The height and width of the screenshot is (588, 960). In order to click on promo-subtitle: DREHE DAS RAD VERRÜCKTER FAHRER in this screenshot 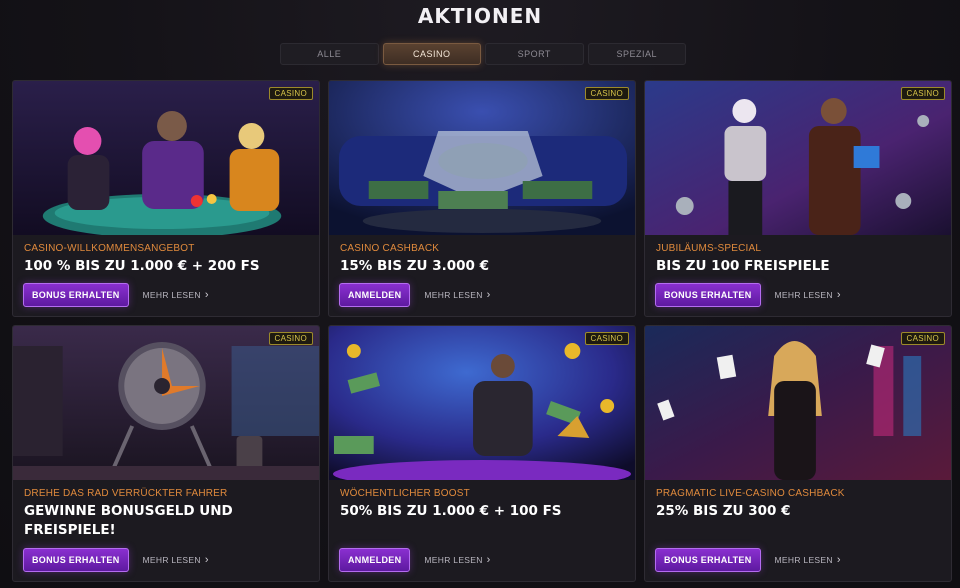, I will do `click(126, 493)`.